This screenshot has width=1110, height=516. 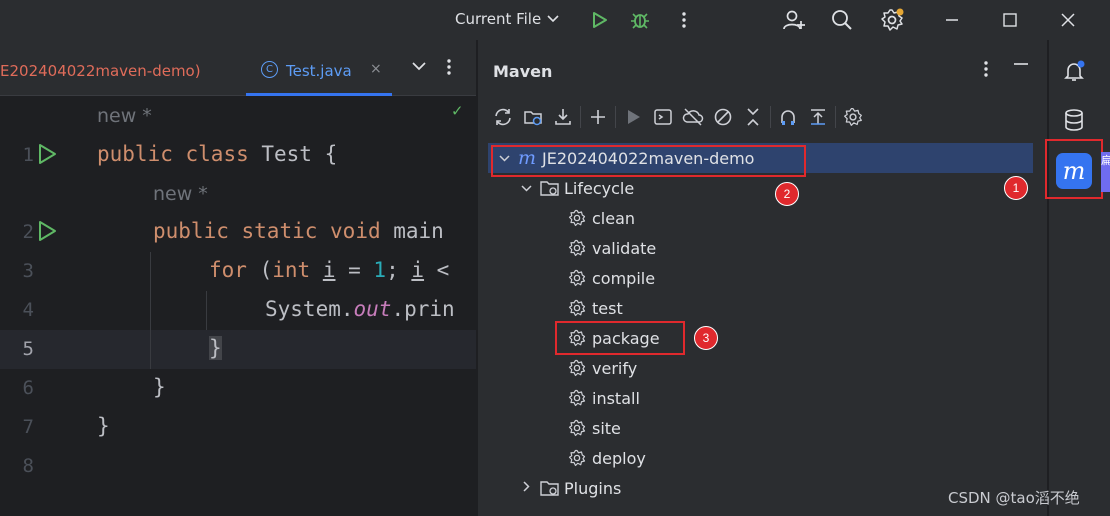 What do you see at coordinates (503, 117) in the screenshot?
I see `reload-icon` at bounding box center [503, 117].